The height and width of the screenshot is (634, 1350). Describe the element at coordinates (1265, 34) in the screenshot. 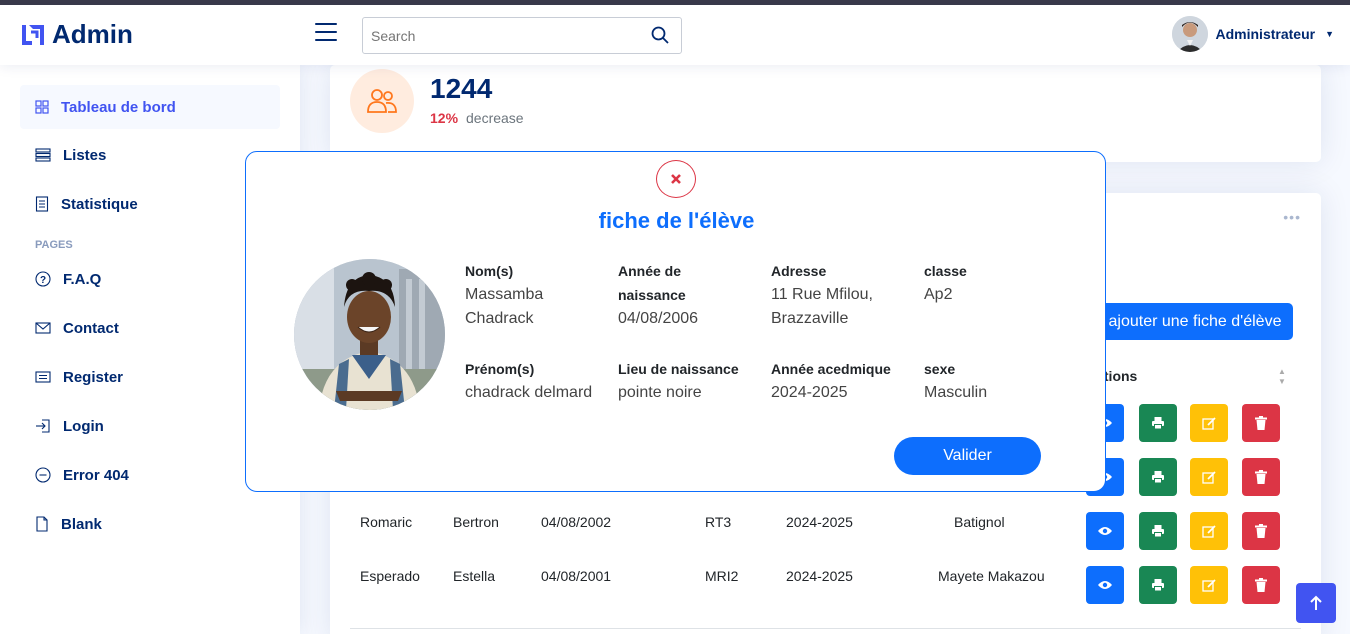

I see `user-name: Administrateur` at that location.